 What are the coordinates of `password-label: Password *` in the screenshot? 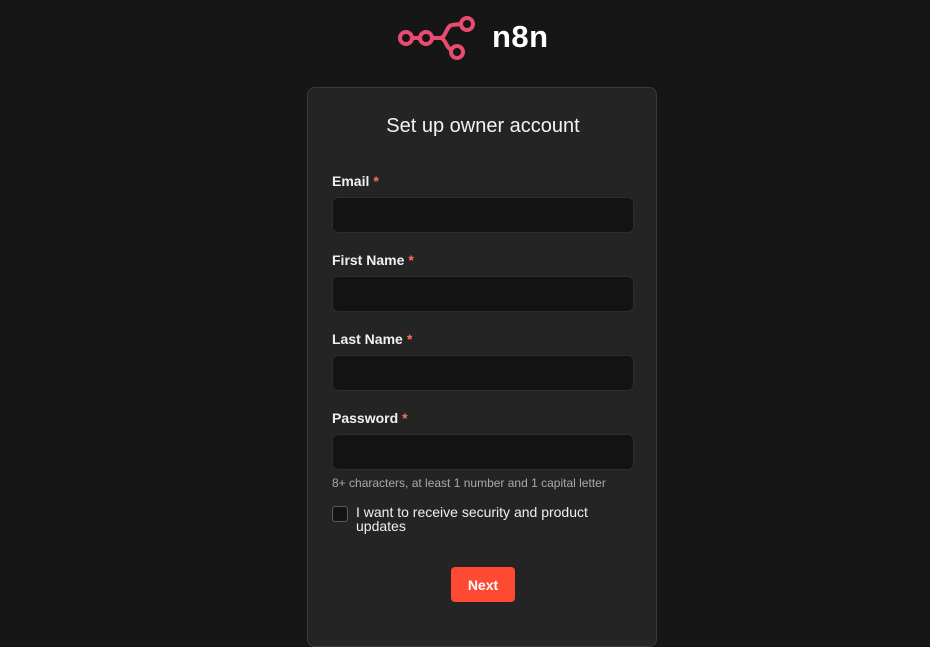 It's located at (370, 418).